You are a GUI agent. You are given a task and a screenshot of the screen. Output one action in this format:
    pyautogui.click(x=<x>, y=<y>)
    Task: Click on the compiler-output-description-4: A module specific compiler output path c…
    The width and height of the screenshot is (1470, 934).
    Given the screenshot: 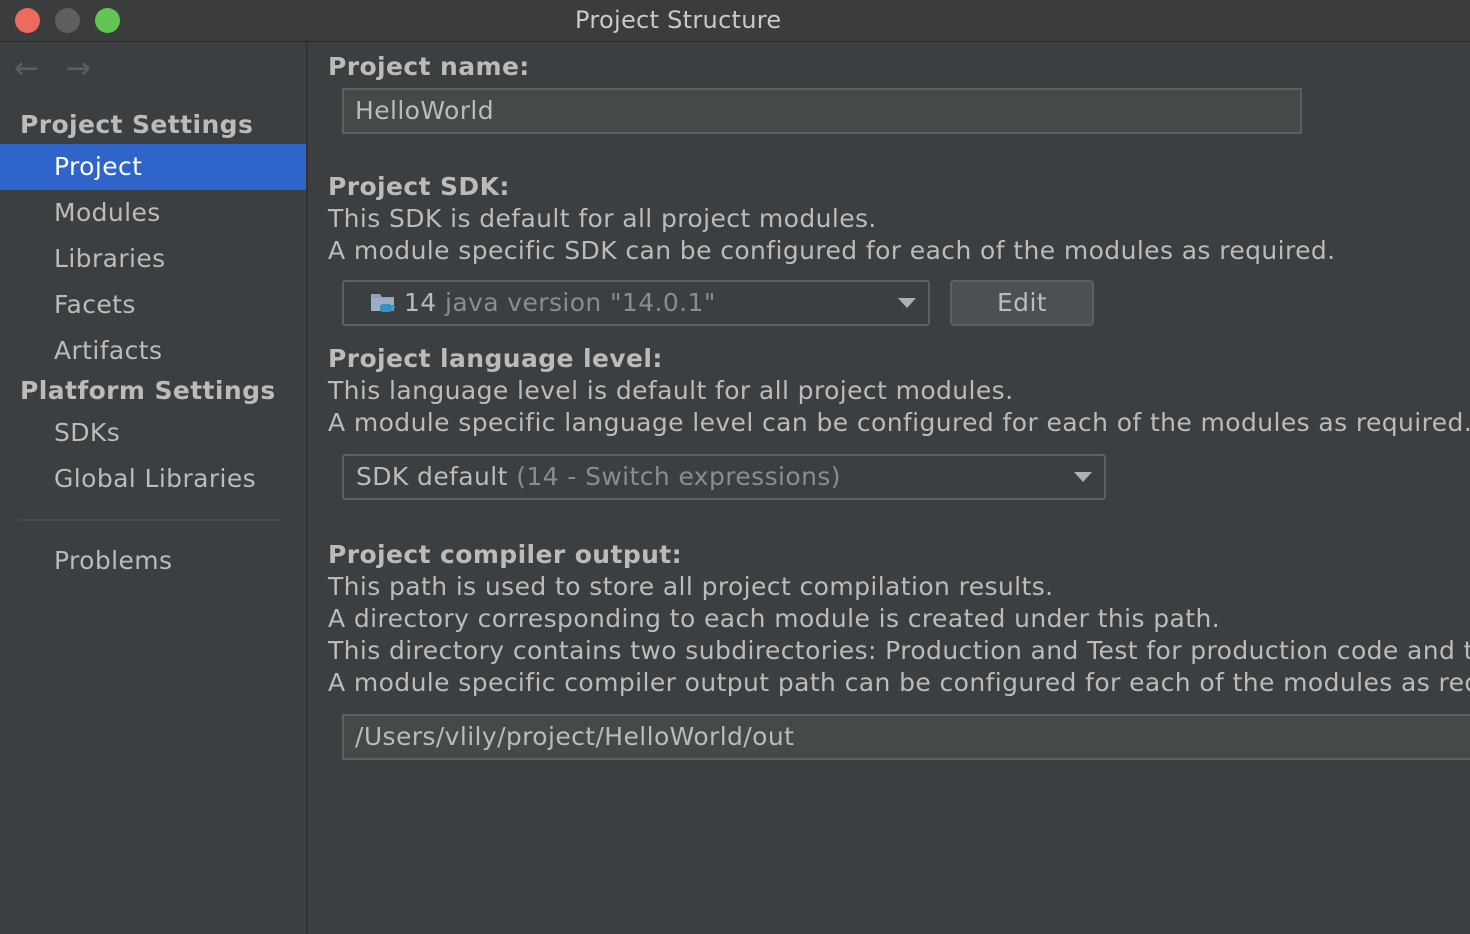 What is the action you would take?
    pyautogui.click(x=899, y=682)
    